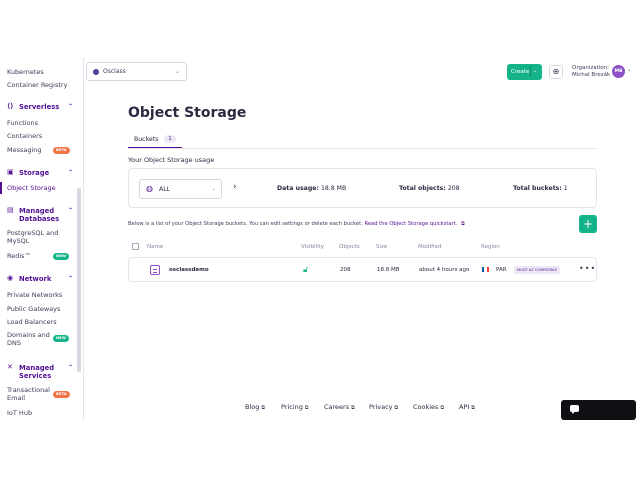 The image size is (640, 480). Describe the element at coordinates (618, 71) in the screenshot. I see `avatar: MB` at that location.